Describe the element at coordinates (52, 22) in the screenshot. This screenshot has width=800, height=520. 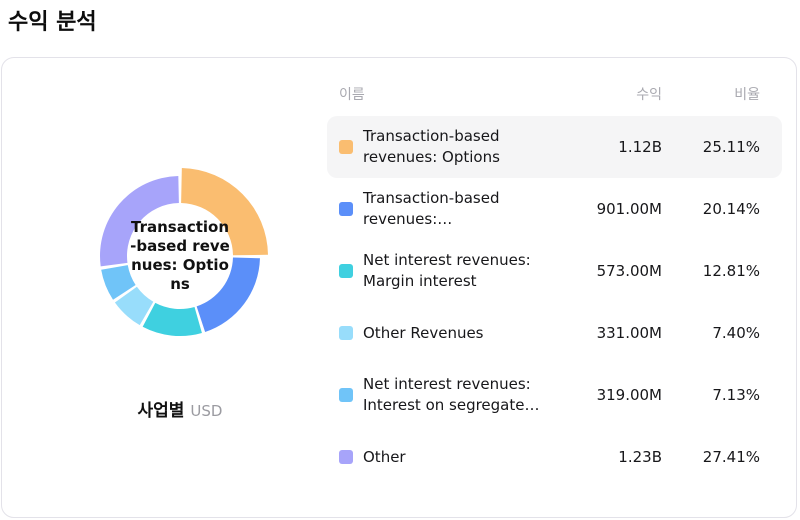
I see `page-title: 수익 분석` at that location.